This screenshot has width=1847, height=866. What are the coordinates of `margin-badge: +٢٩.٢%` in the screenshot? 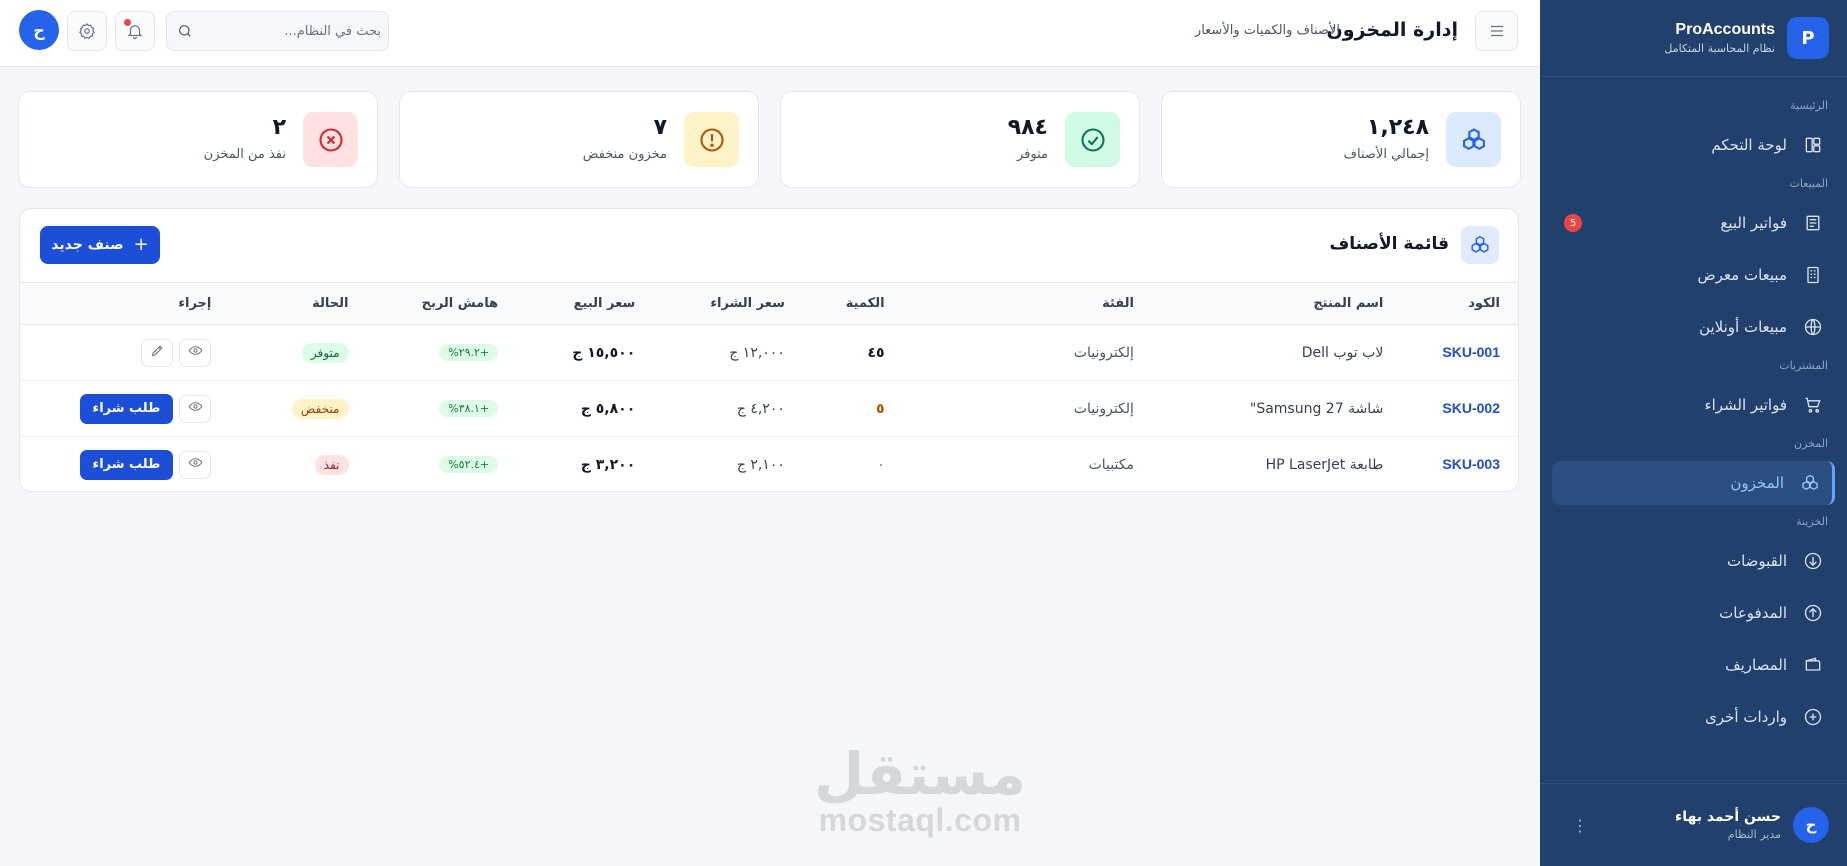 It's located at (469, 352).